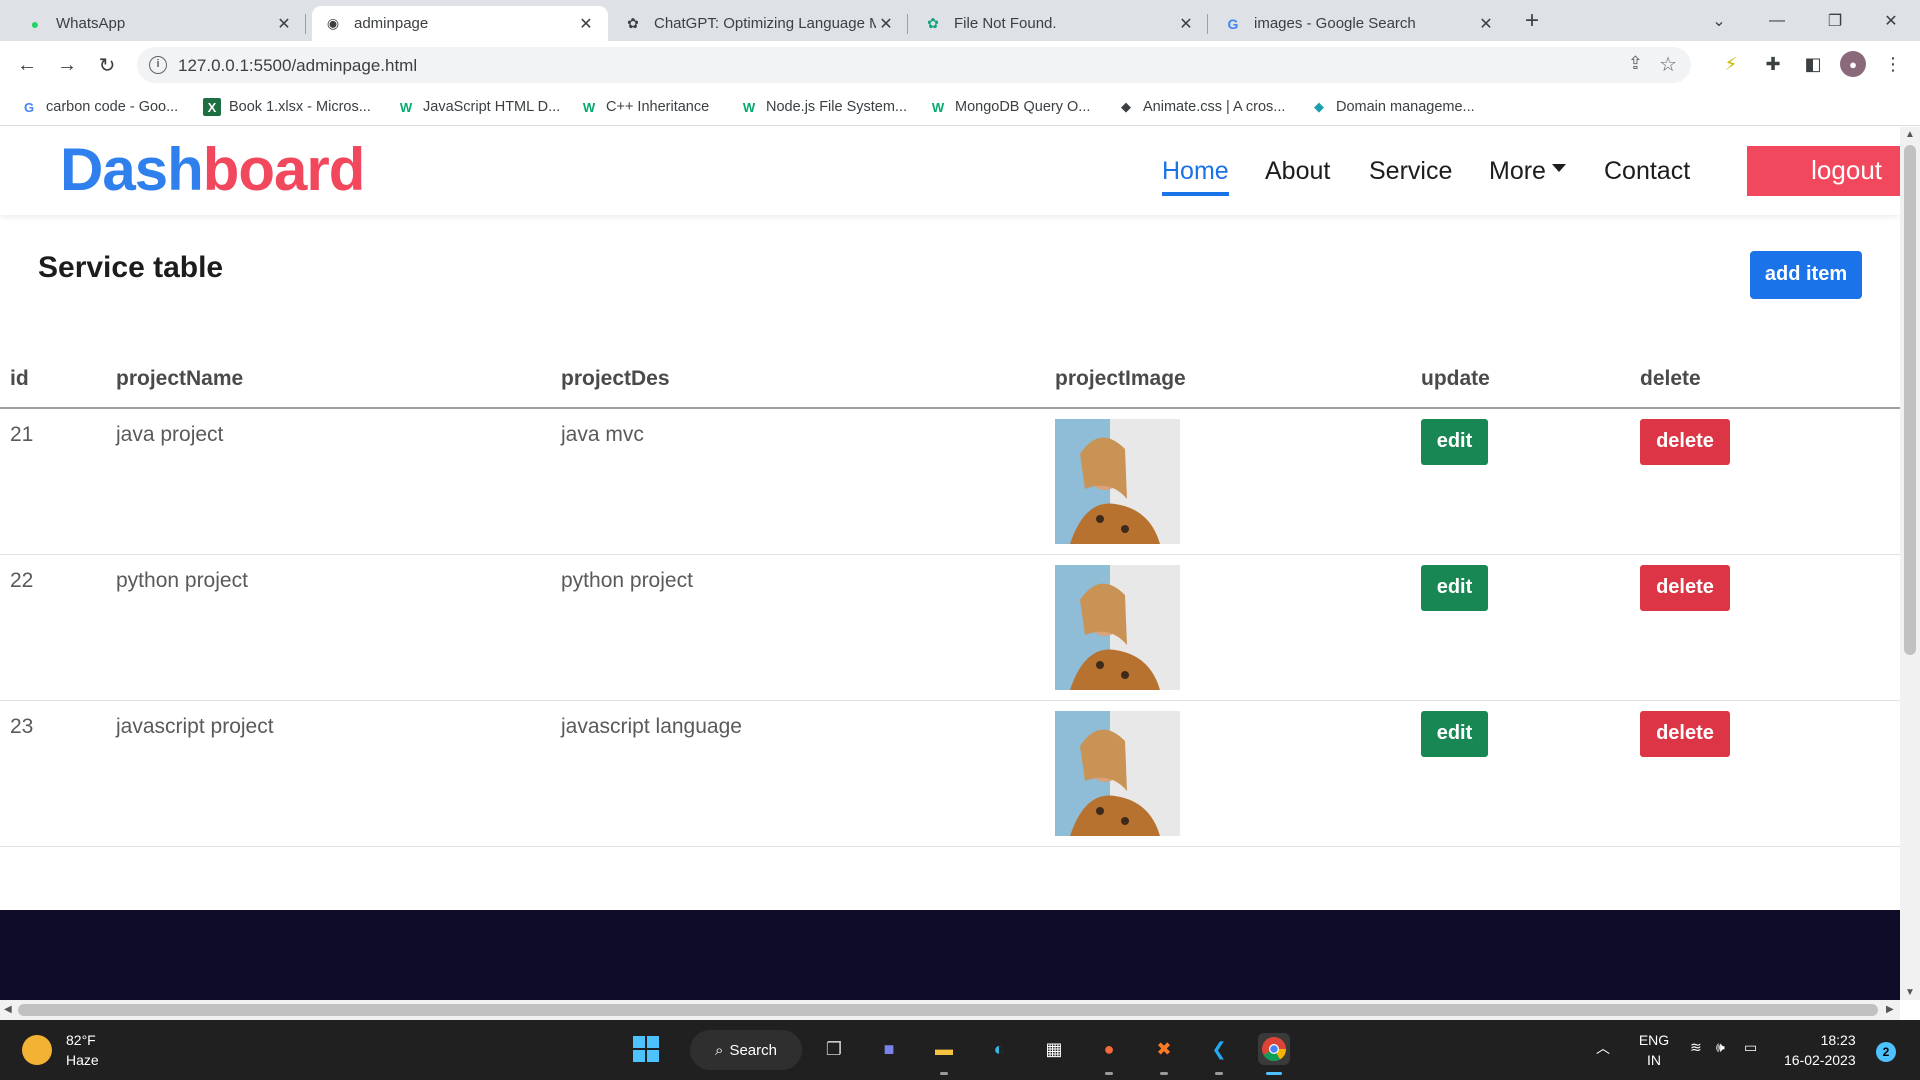  I want to click on microsoft-store-icon: ▦, so click(1054, 1049).